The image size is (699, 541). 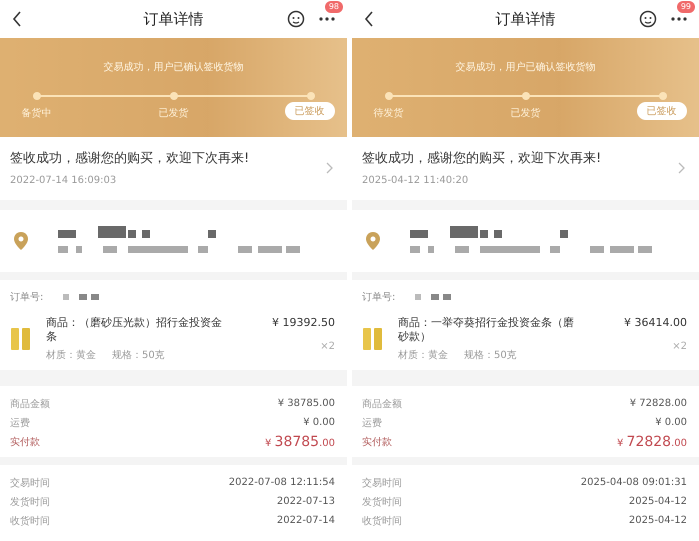 What do you see at coordinates (305, 520) in the screenshot?
I see `time-value: 2022-07-14` at bounding box center [305, 520].